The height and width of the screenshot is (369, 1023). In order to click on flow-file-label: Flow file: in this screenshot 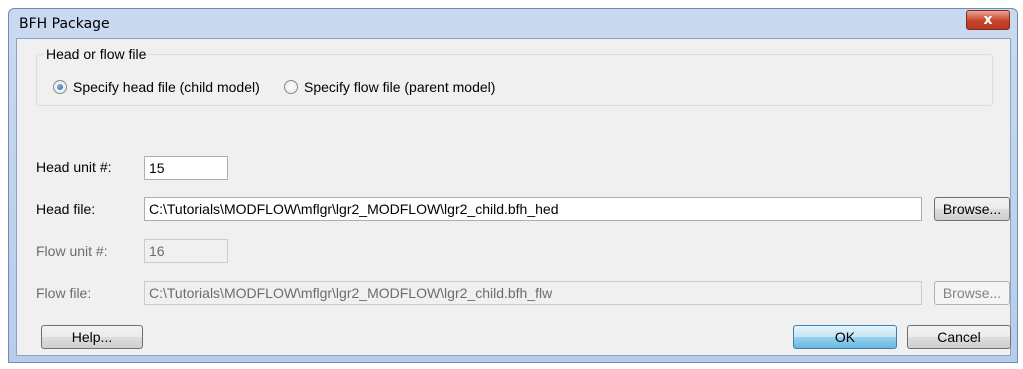, I will do `click(64, 293)`.